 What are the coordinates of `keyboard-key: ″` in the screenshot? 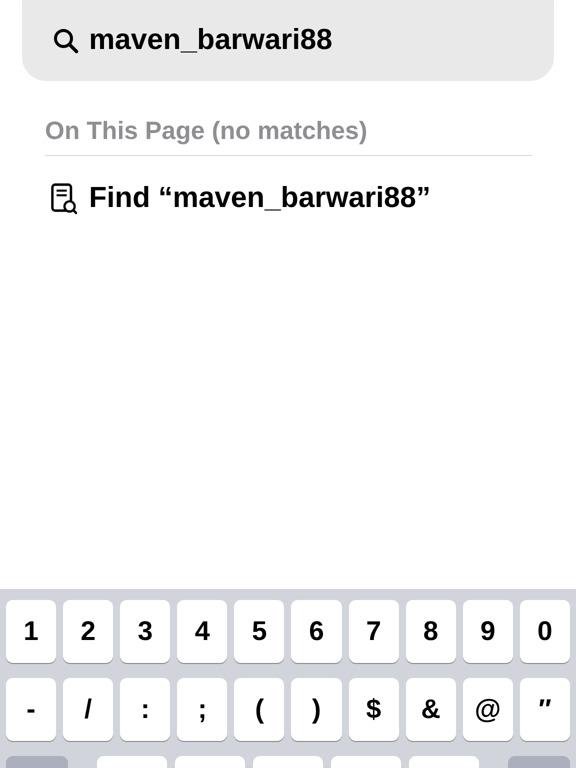 It's located at (545, 709).